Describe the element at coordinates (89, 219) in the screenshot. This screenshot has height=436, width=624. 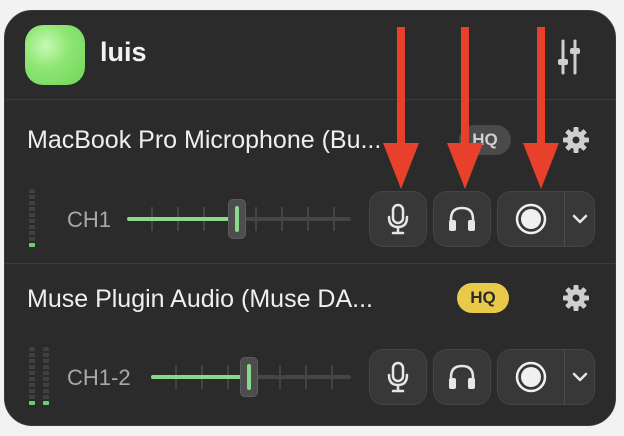
I see `channel-label: CH1` at that location.